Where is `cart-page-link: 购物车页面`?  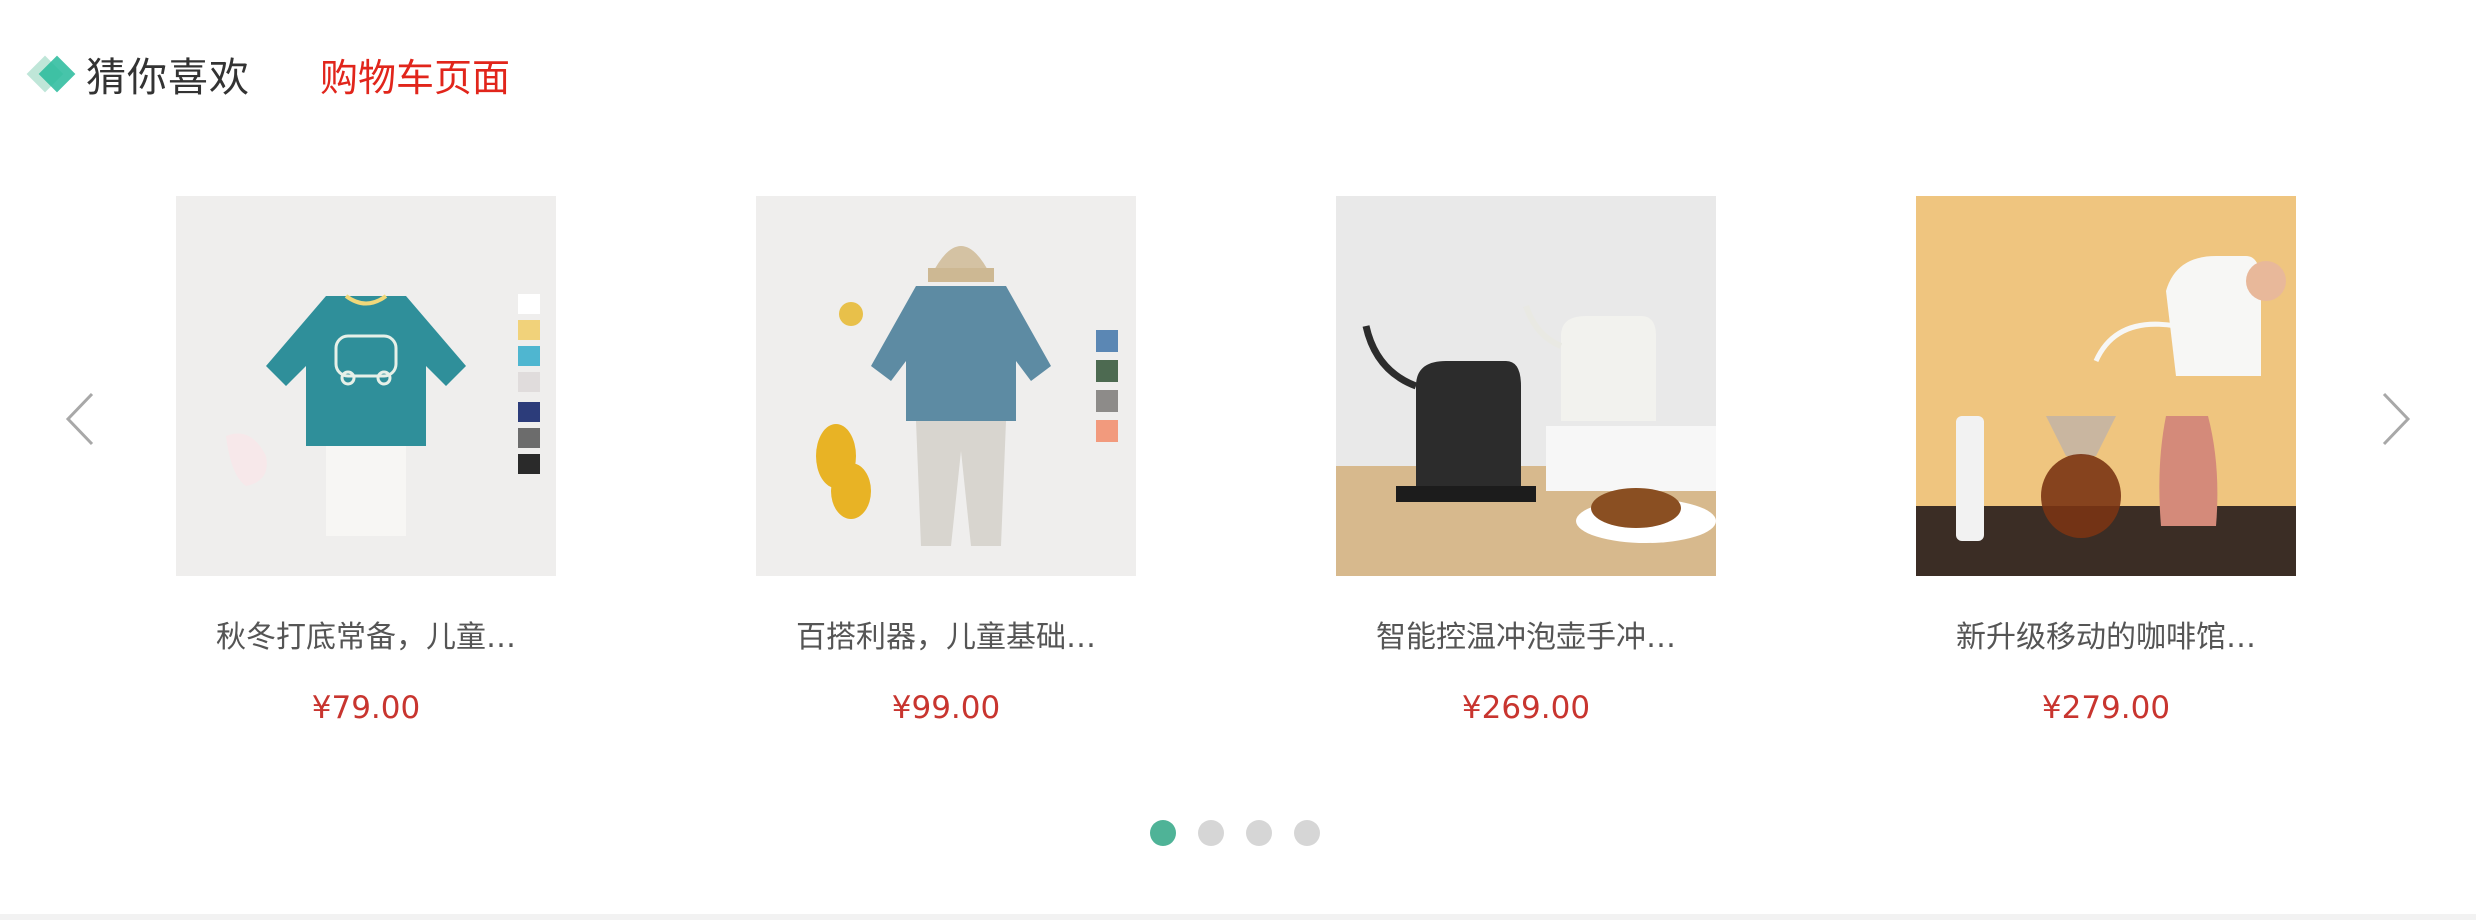 cart-page-link: 购物车页面 is located at coordinates (415, 74).